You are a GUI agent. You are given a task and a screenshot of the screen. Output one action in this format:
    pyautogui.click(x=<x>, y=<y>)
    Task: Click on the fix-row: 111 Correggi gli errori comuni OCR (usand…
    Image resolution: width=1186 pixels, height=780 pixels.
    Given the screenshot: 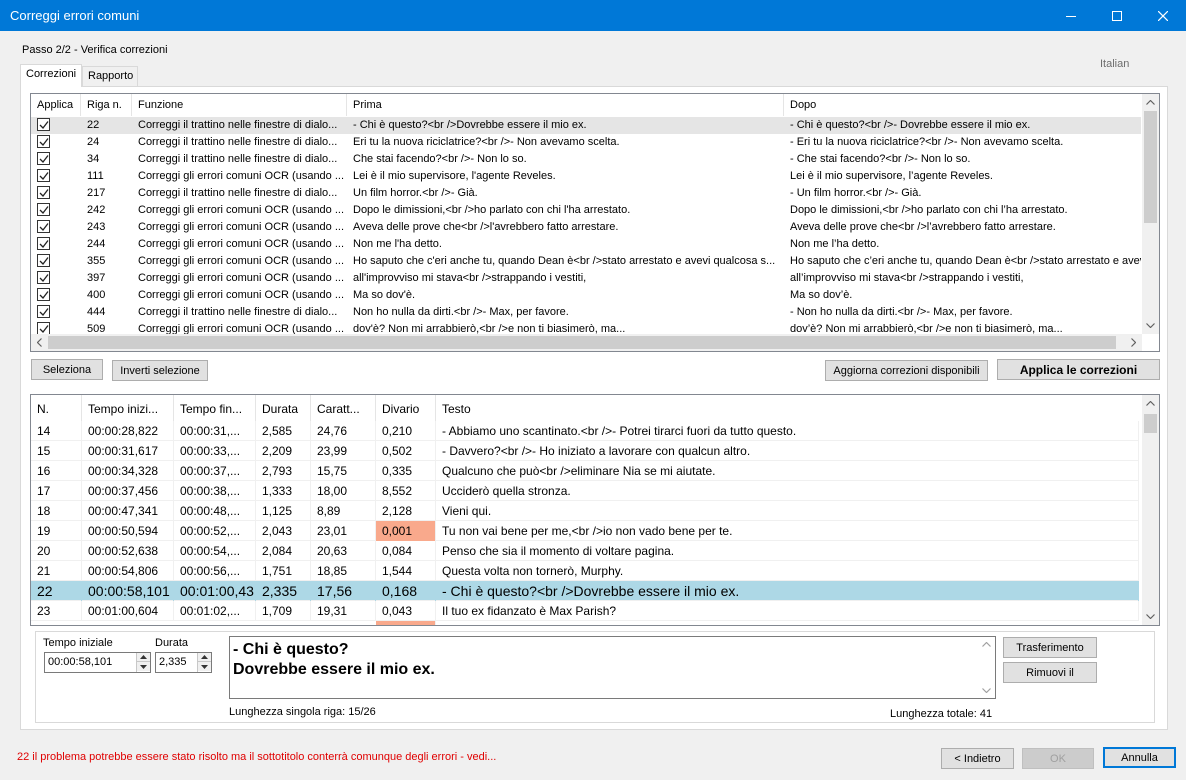 What is the action you would take?
    pyautogui.click(x=586, y=176)
    